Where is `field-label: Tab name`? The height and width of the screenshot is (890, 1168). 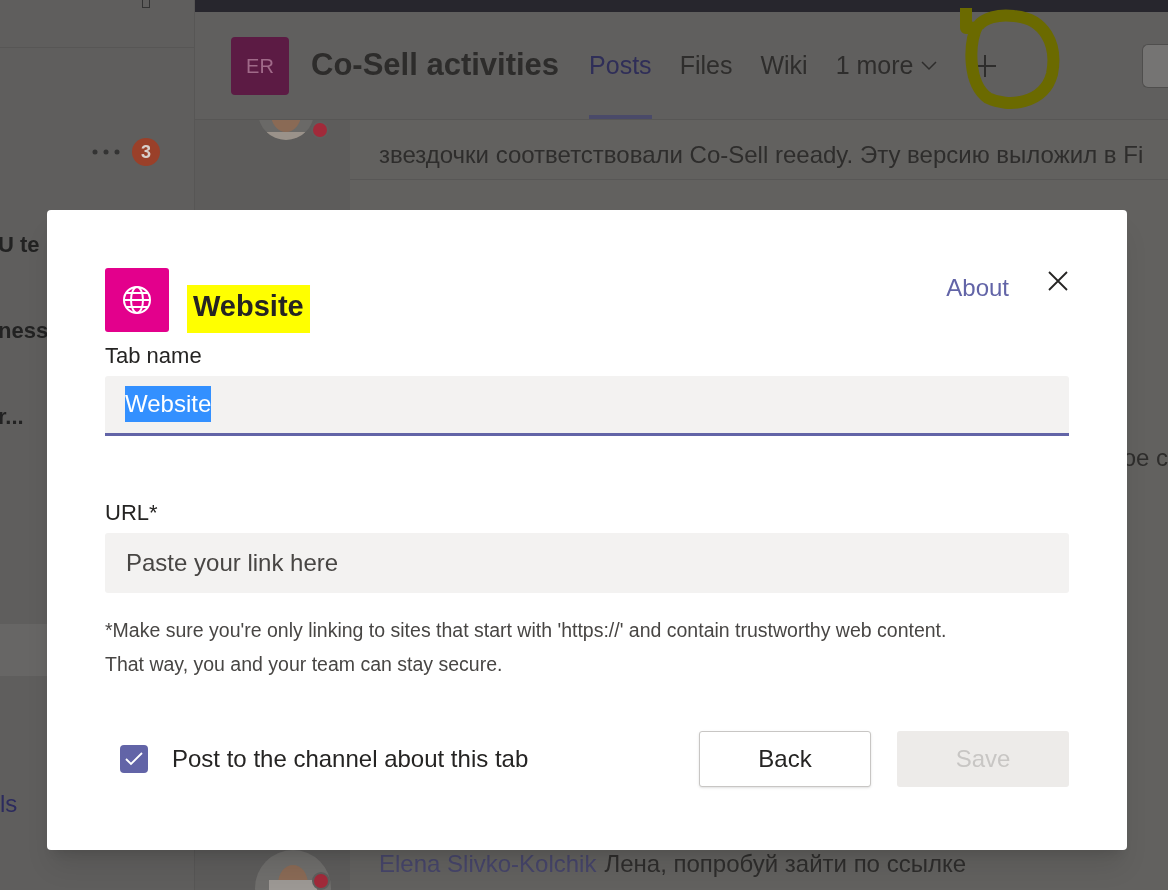 field-label: Tab name is located at coordinates (154, 355).